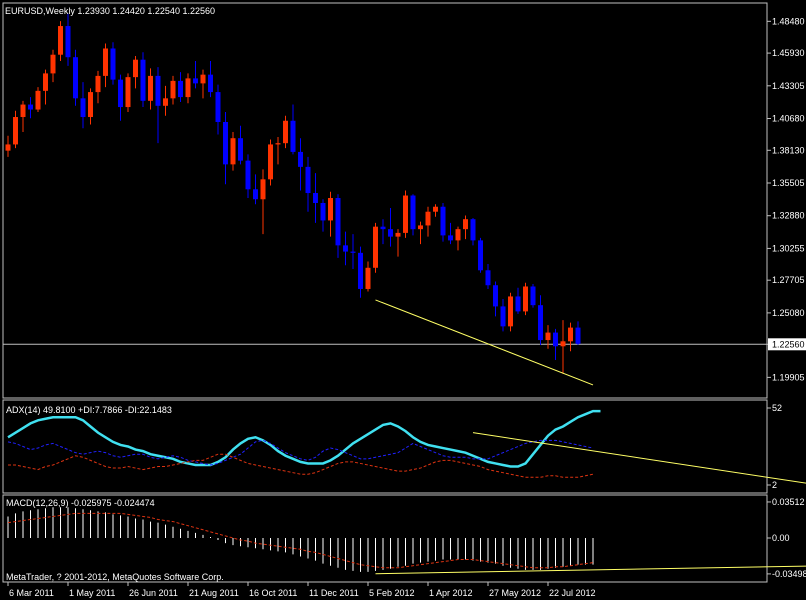 The width and height of the screenshot is (806, 600). Describe the element at coordinates (590, 570) in the screenshot. I see `macd-trendline` at that location.